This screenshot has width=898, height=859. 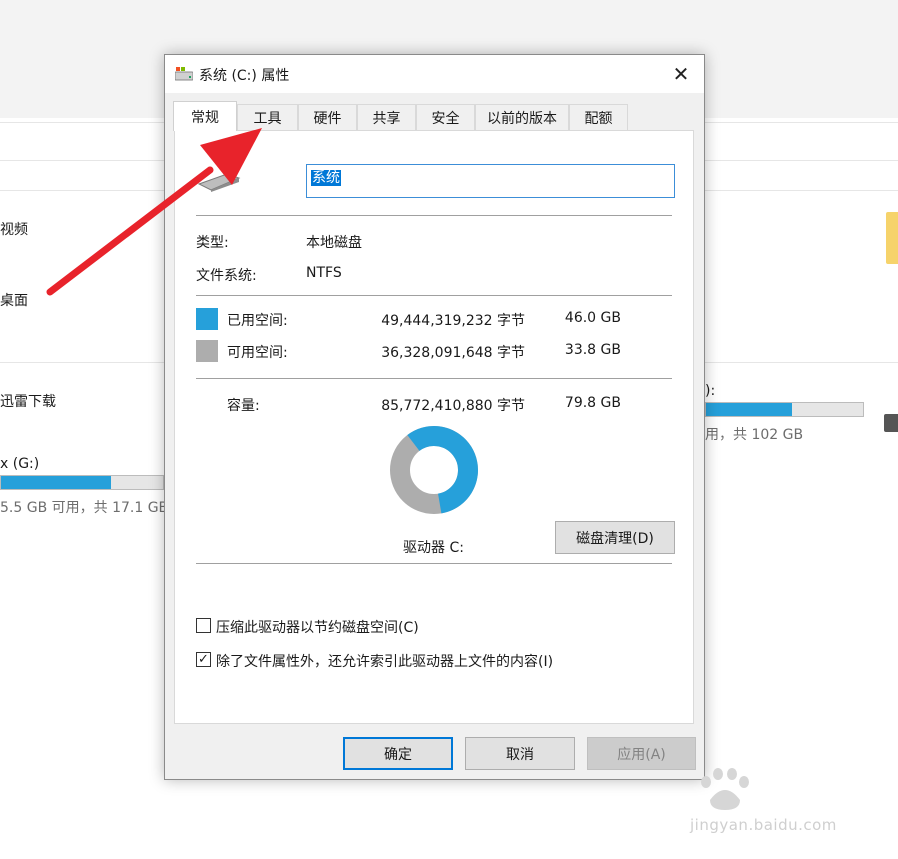 I want to click on dialog-title: 系统 (C:) 属性, so click(x=244, y=76).